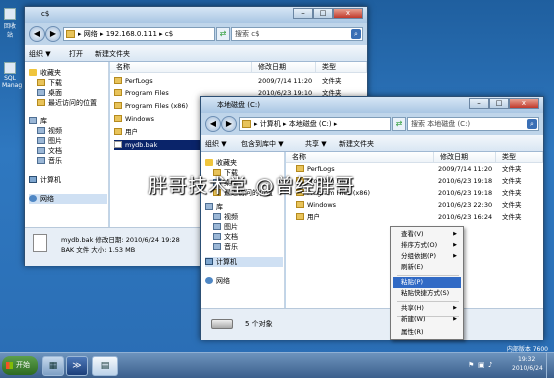 The height and width of the screenshot is (378, 554). What do you see at coordinates (33, 179) in the screenshot?
I see `computer-icon` at bounding box center [33, 179].